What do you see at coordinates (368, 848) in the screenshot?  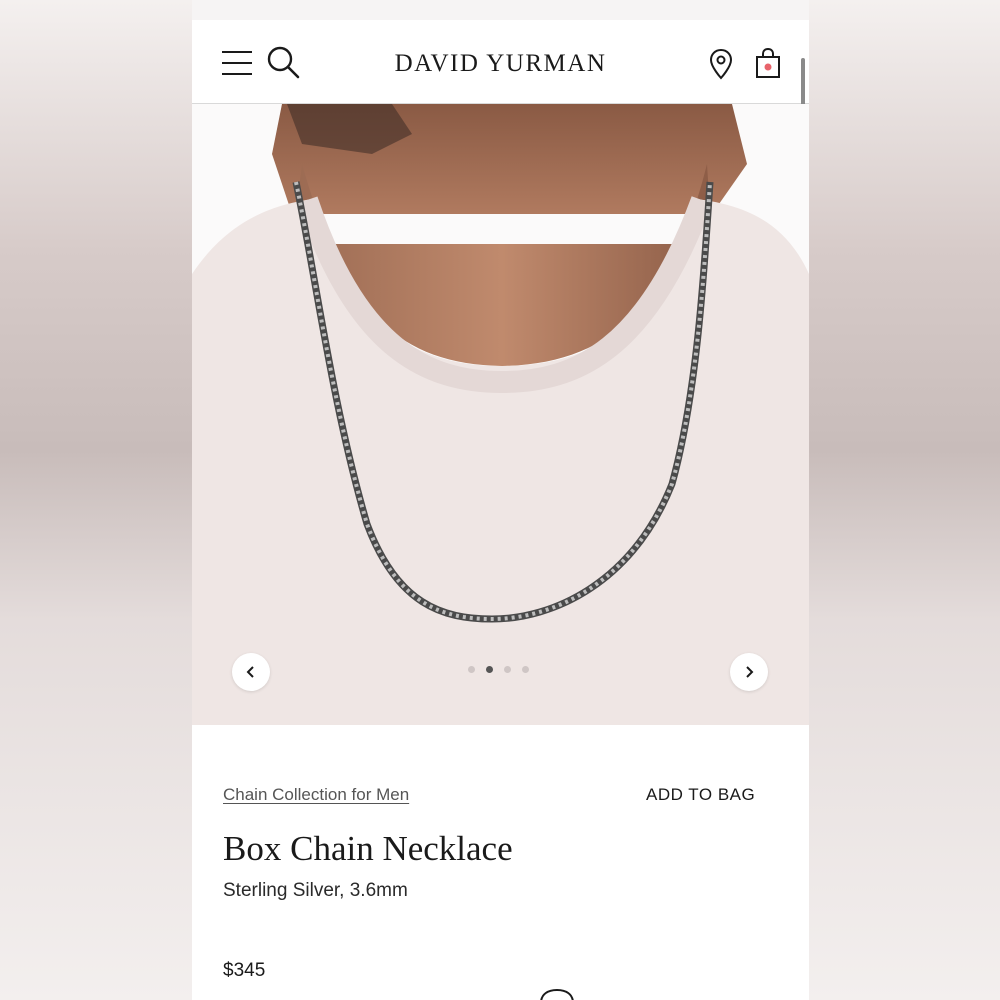 I see `product-title: Box Chain Necklace` at bounding box center [368, 848].